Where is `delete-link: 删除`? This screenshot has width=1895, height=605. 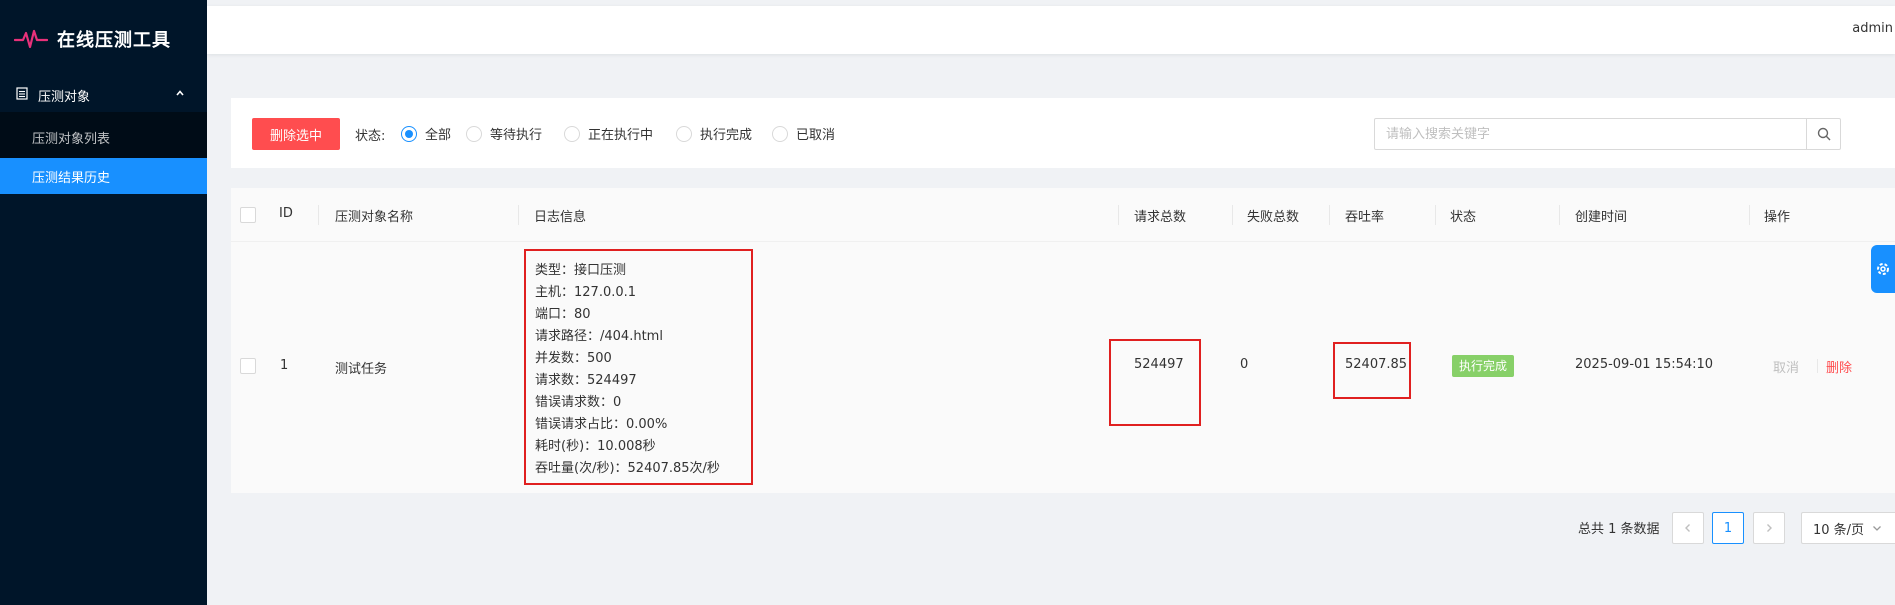 delete-link: 删除 is located at coordinates (1839, 366).